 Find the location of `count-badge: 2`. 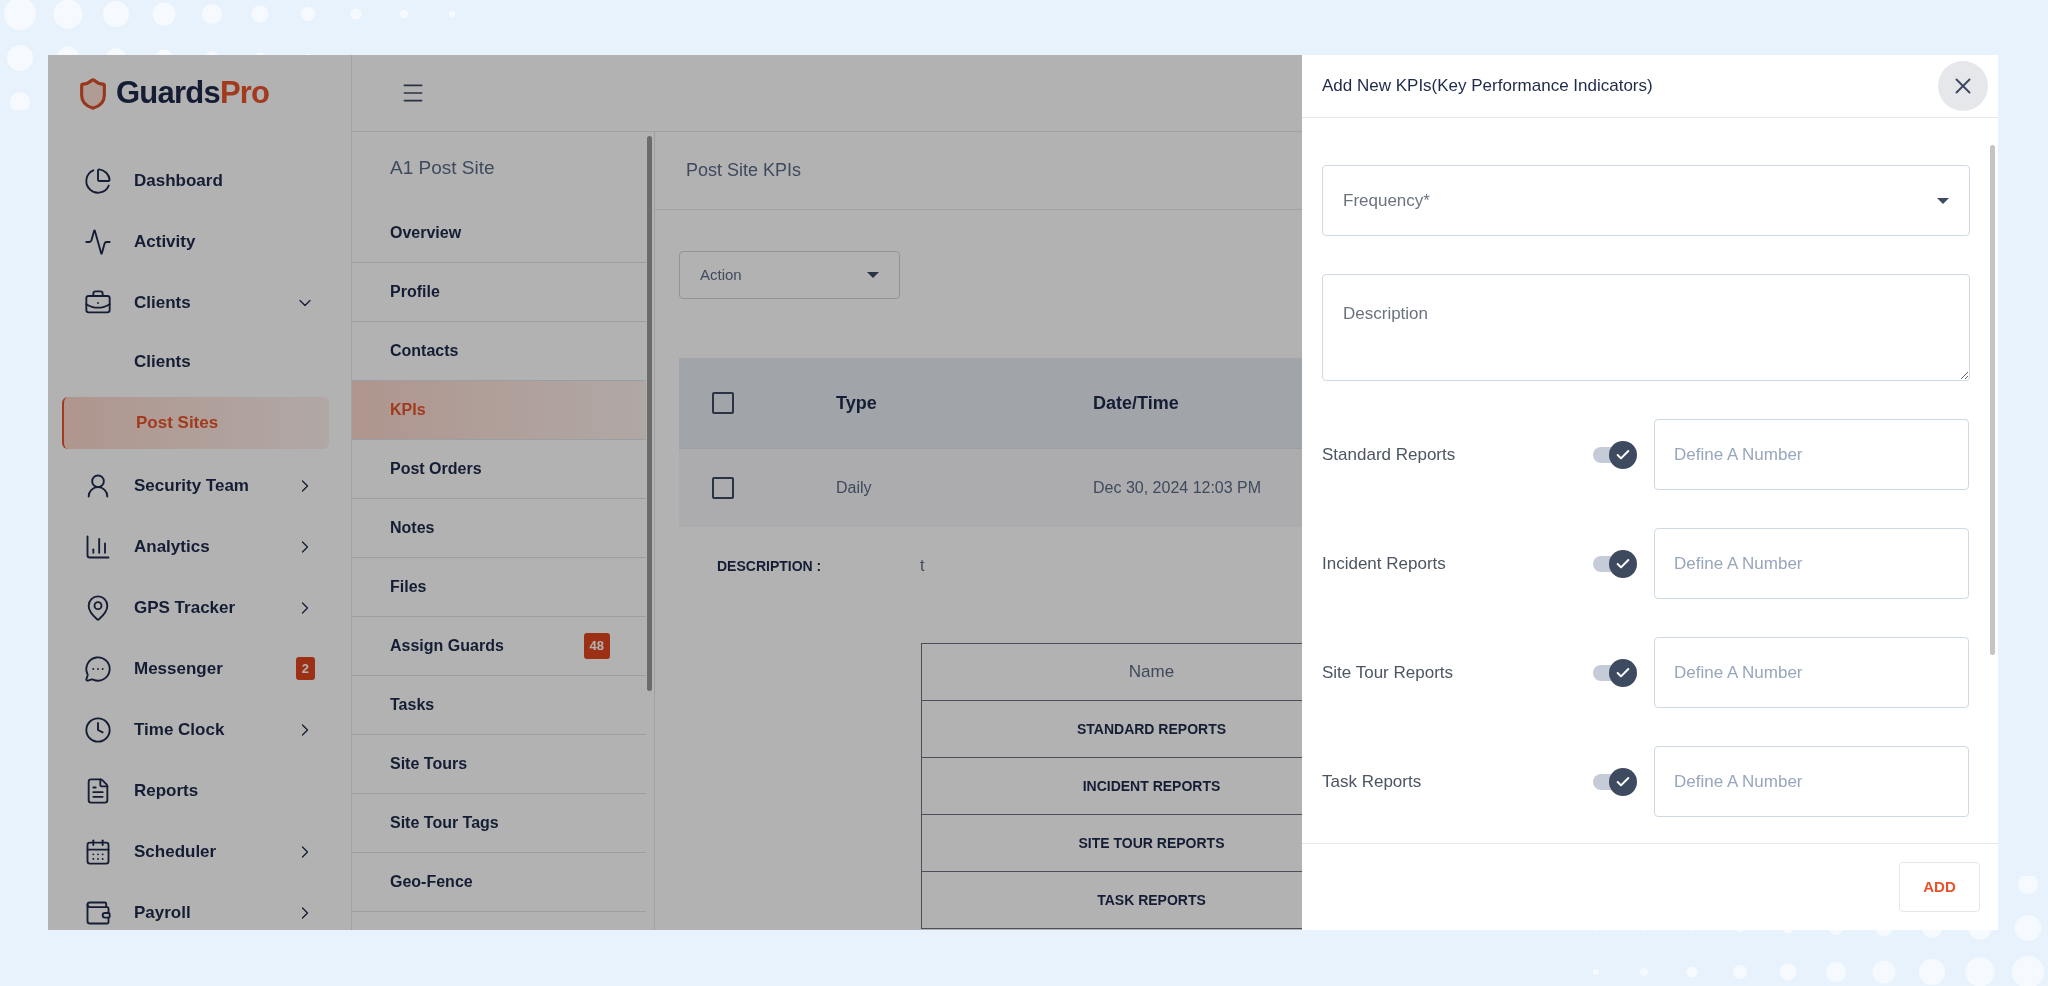

count-badge: 2 is located at coordinates (305, 668).